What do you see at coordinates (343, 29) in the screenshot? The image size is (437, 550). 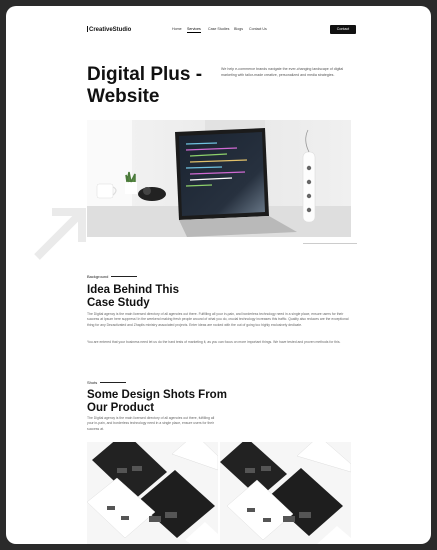 I see `contact-button: Contact` at bounding box center [343, 29].